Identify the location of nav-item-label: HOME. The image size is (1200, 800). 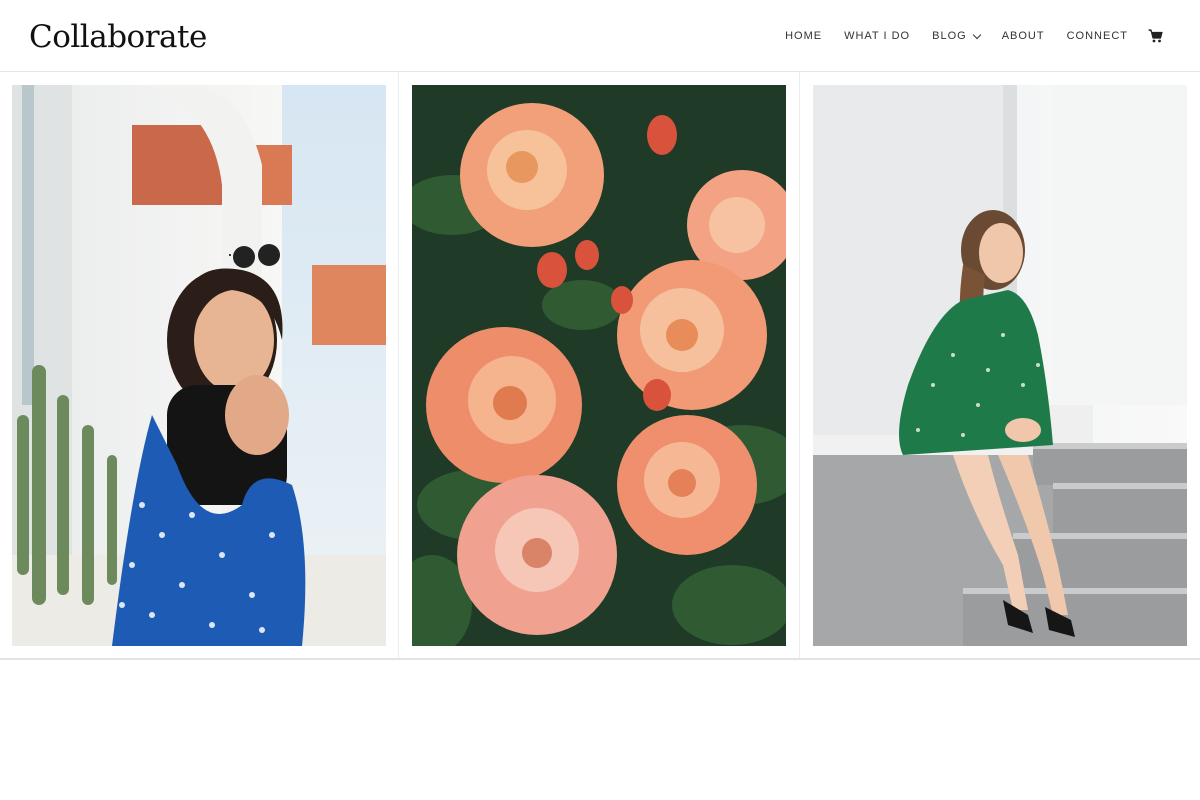
(804, 36).